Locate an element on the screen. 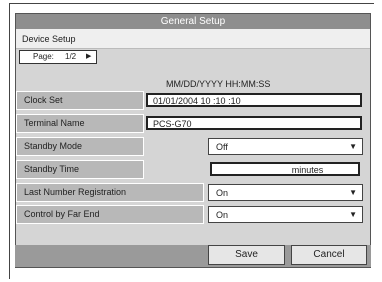 This screenshot has width=382, height=282. standby-mode-dropdown: Off ▼ is located at coordinates (285, 146).